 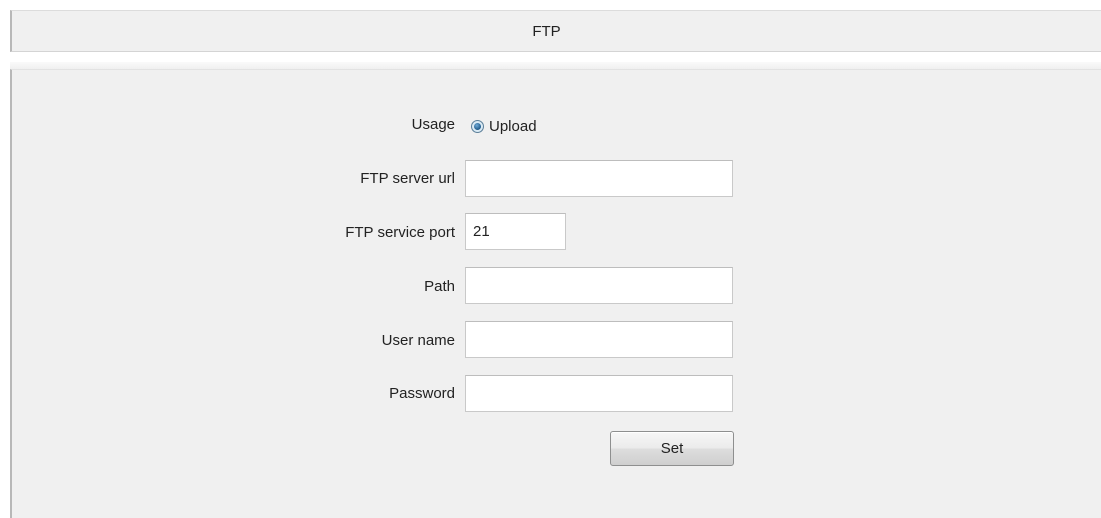 I want to click on panel-divider, so click(x=555, y=65).